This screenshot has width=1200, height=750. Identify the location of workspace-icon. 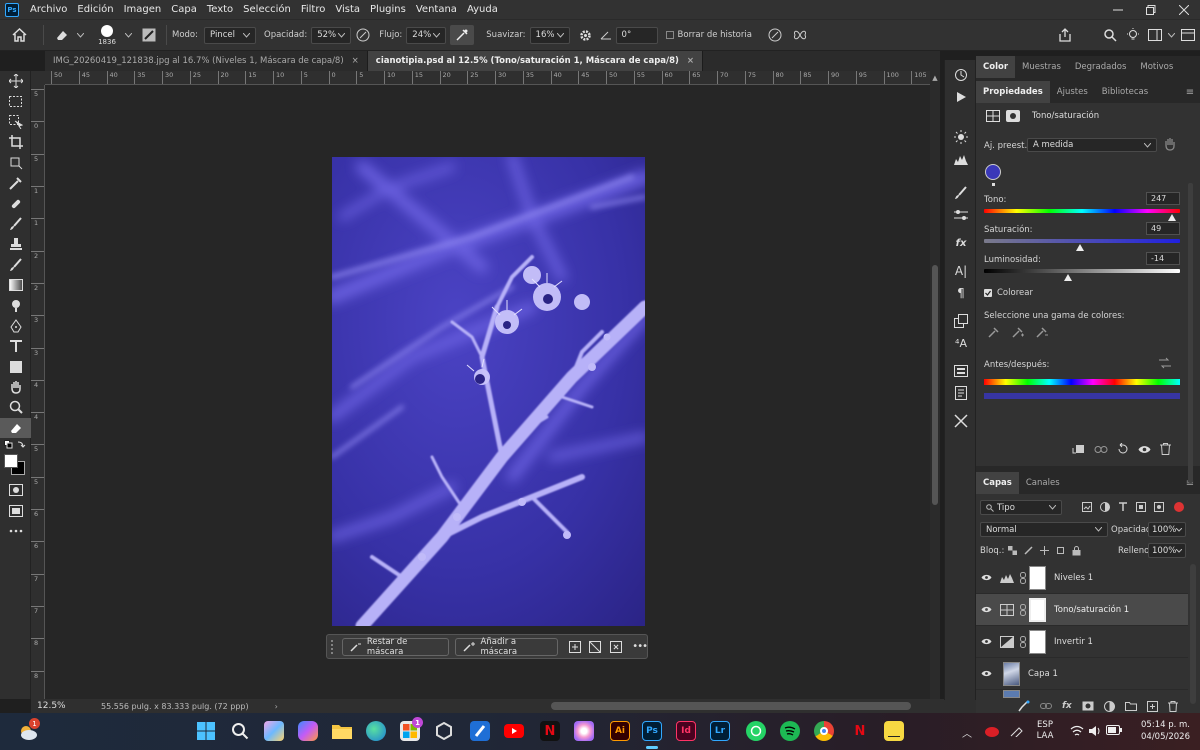
(1155, 35).